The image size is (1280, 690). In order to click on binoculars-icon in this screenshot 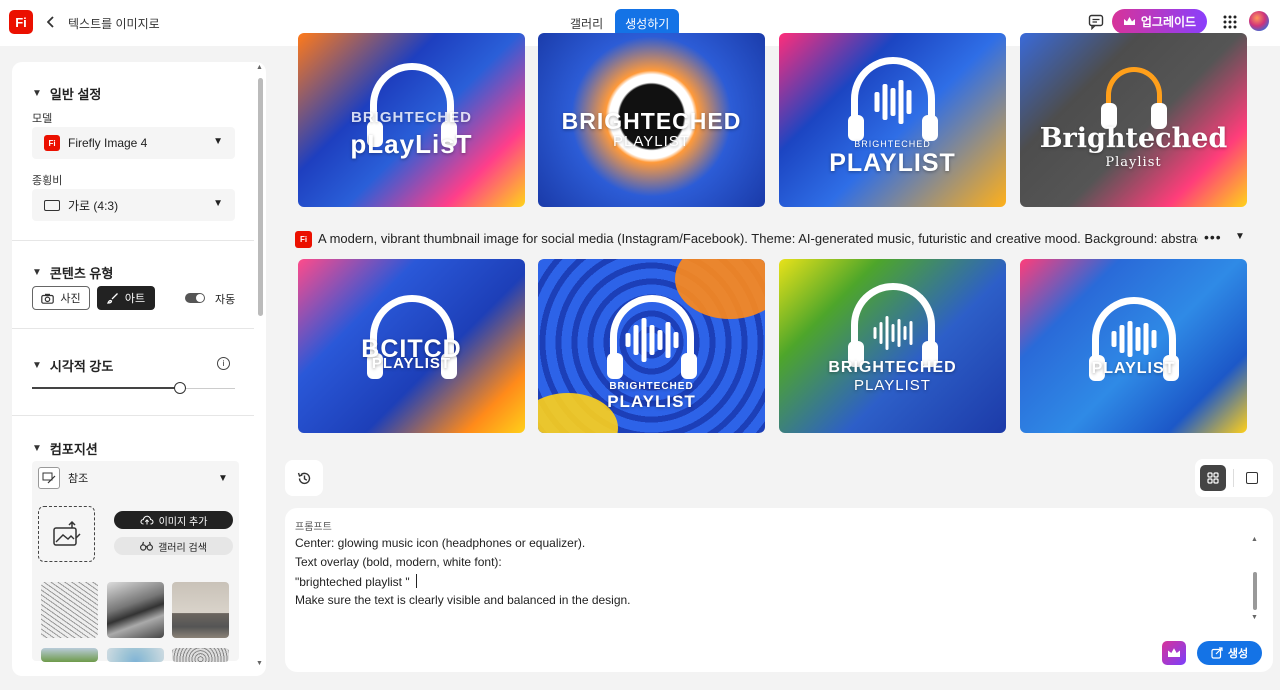, I will do `click(147, 546)`.